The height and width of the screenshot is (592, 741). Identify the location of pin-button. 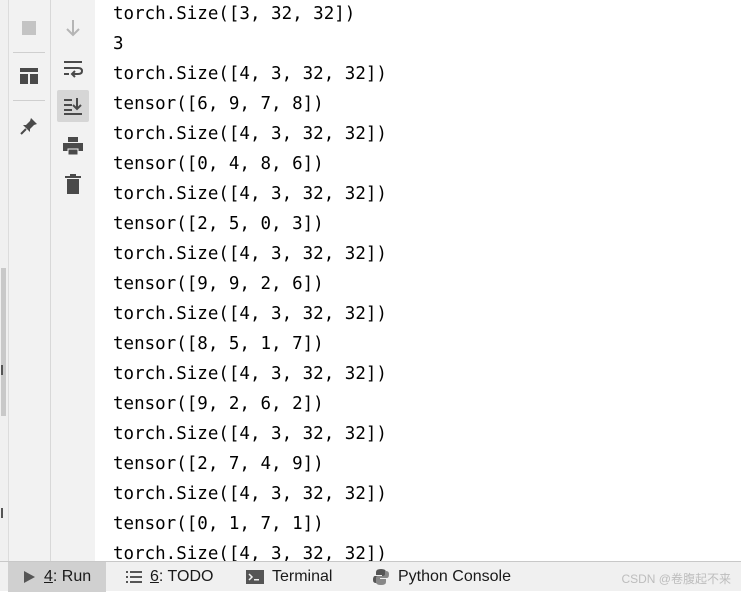
(29, 126).